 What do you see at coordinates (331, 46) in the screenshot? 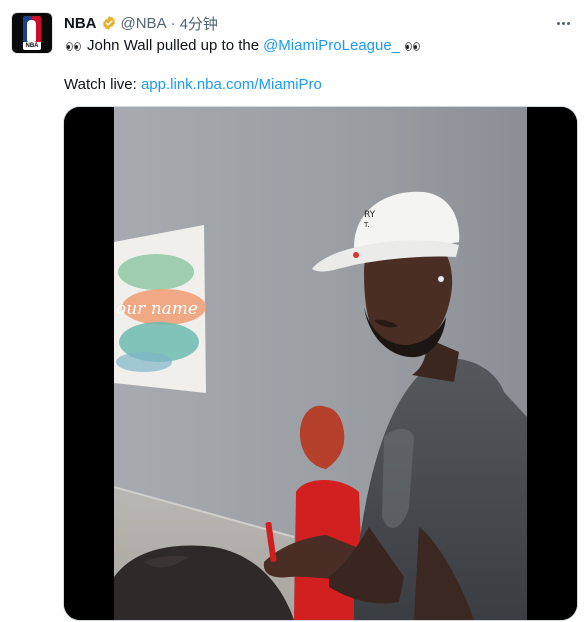
I see `mention-link: @MiamiProLeague_` at bounding box center [331, 46].